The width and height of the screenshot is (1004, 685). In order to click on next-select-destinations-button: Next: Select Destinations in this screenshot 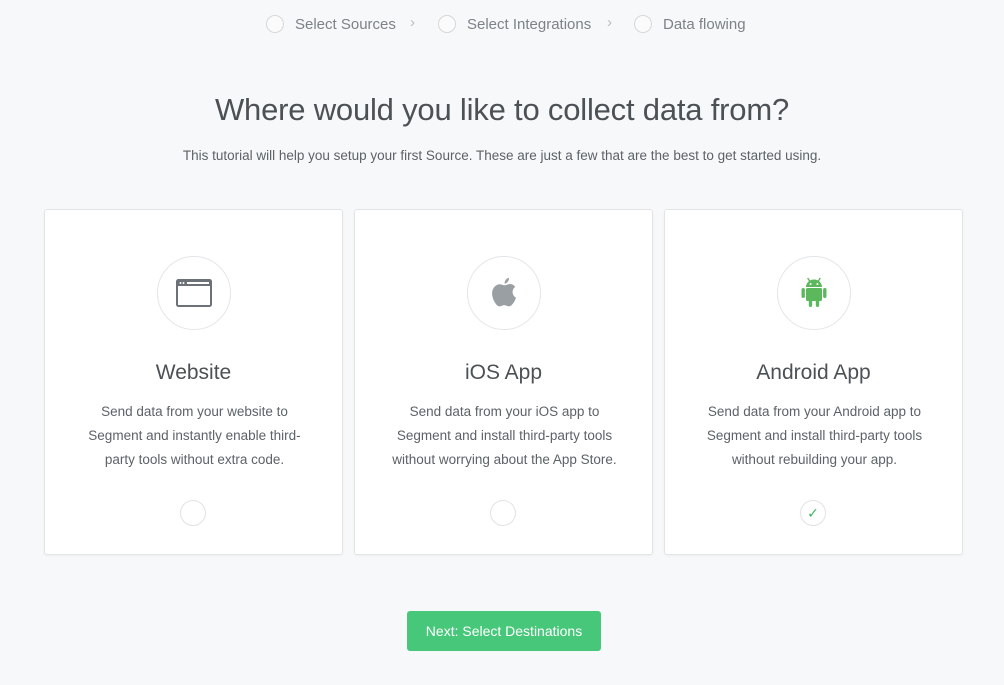, I will do `click(504, 631)`.